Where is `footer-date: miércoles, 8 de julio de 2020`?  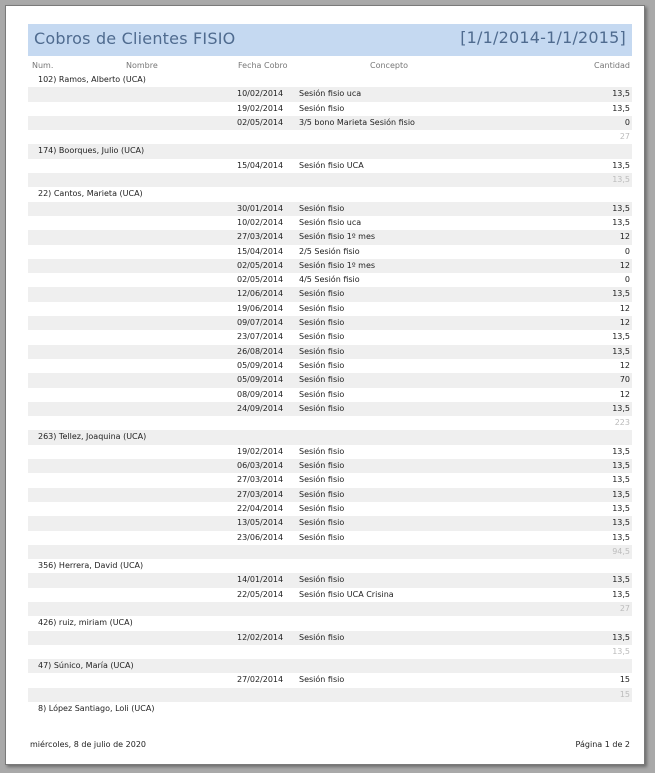 footer-date: miércoles, 8 de julio de 2020 is located at coordinates (88, 744).